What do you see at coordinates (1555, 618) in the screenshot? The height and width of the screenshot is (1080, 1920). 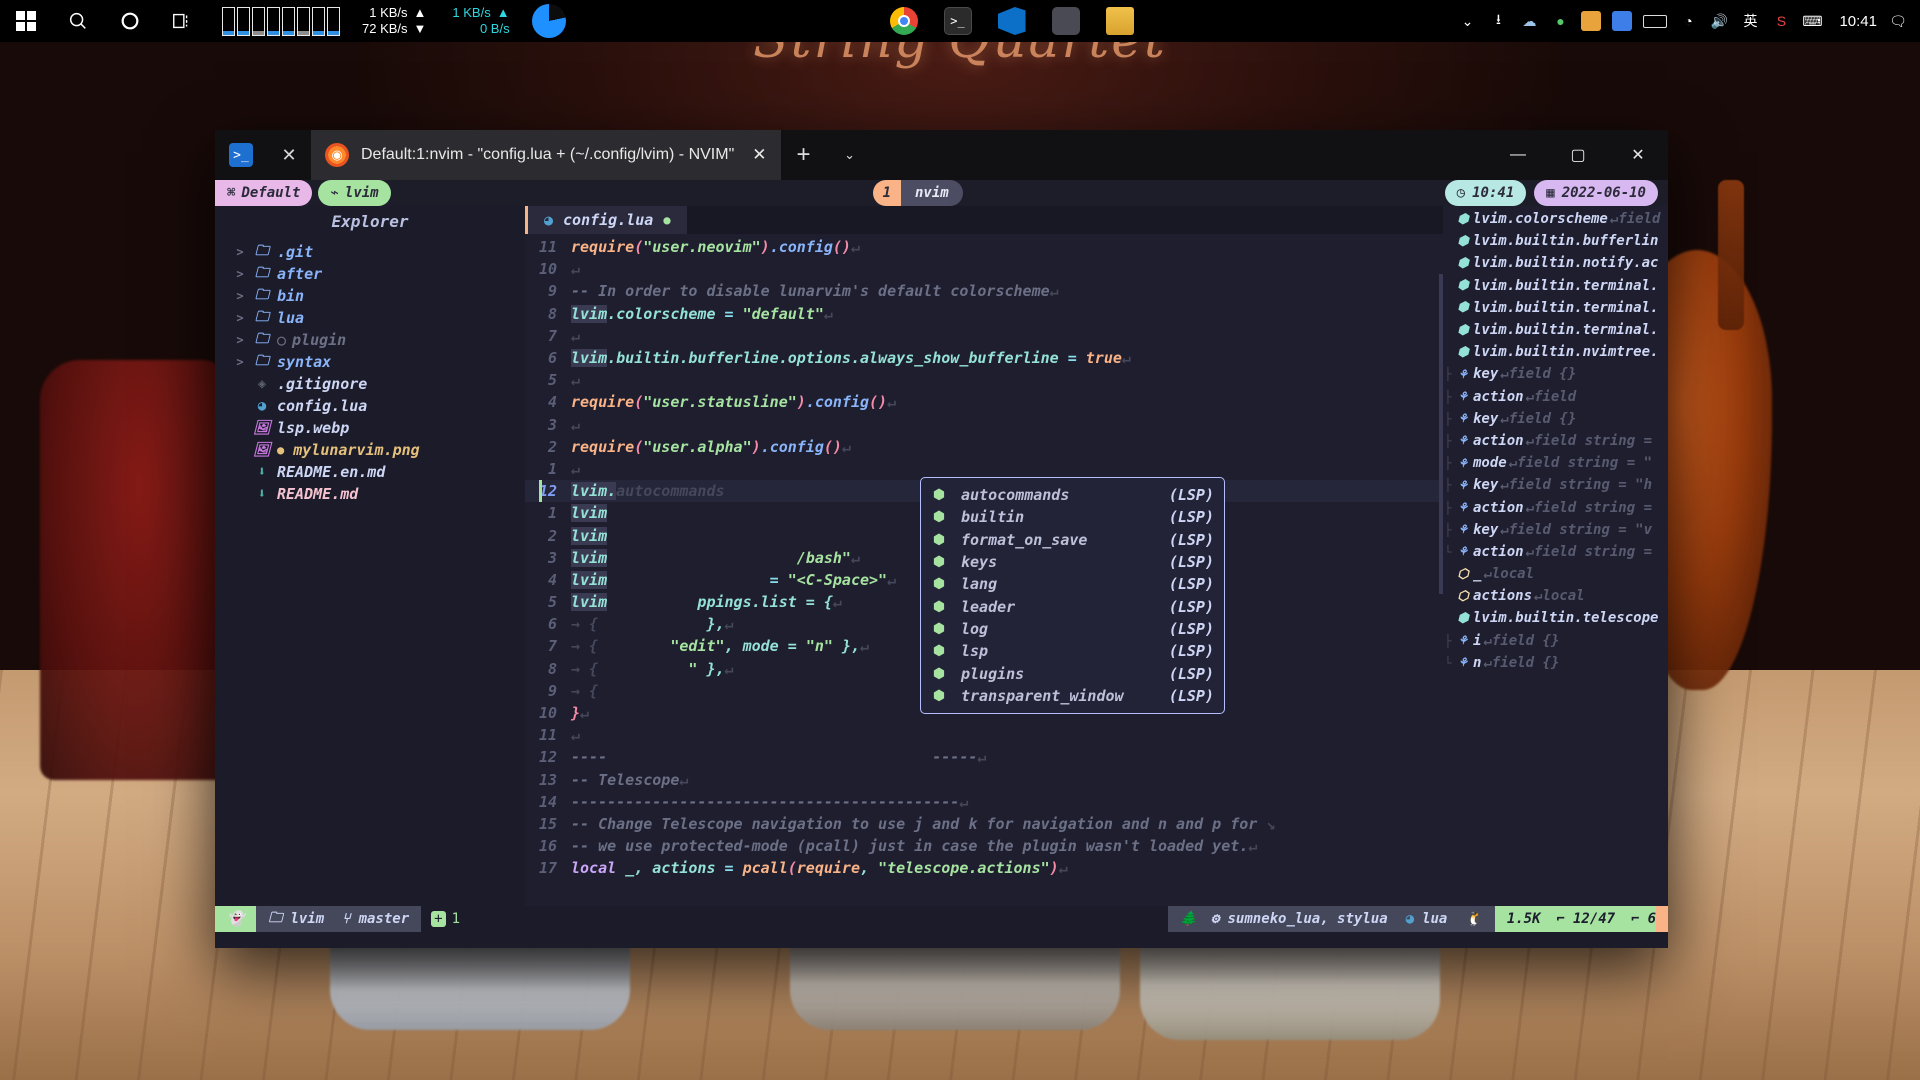 I see `symbol-item: ⬢ lvim.builtin.telescope` at bounding box center [1555, 618].